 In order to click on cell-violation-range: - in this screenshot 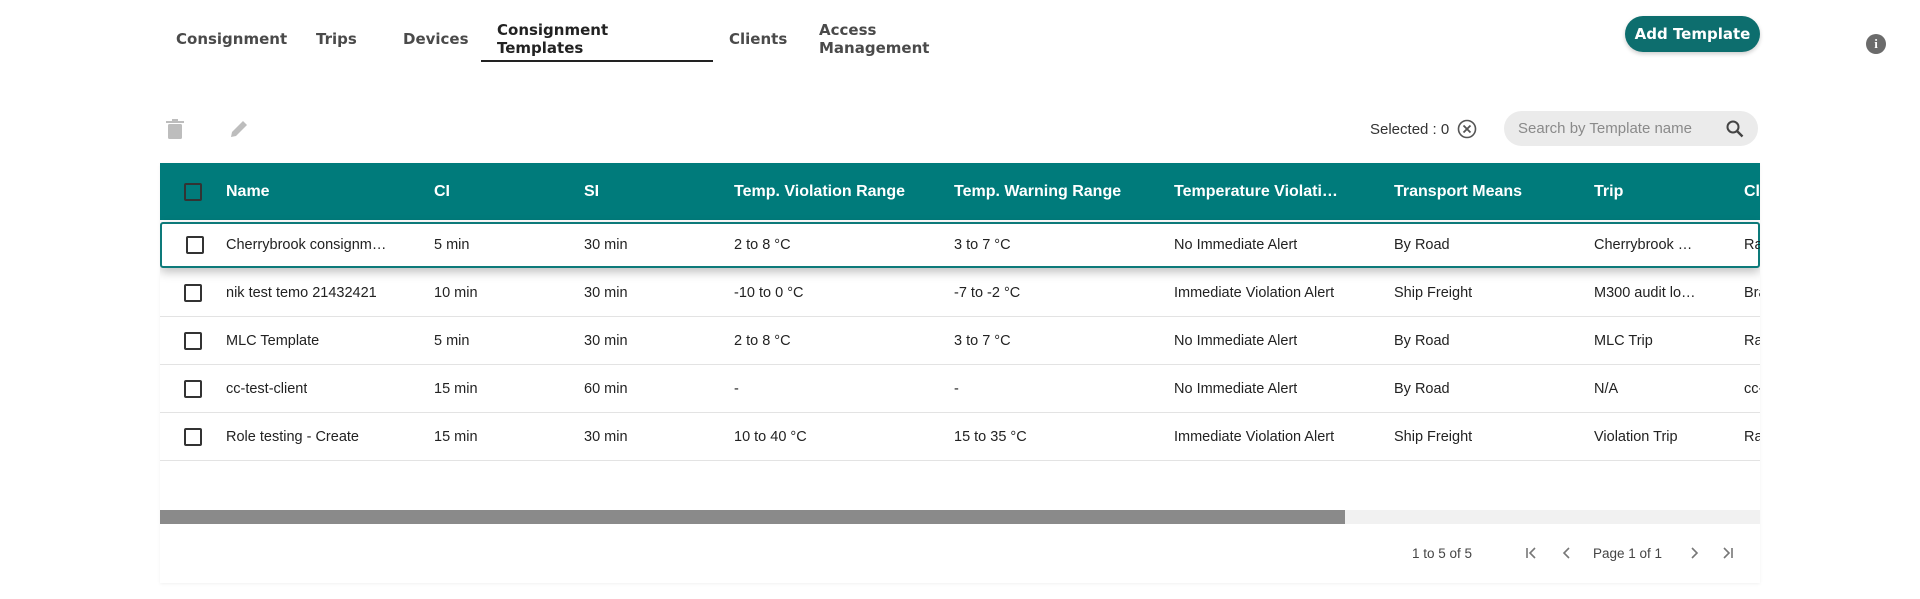, I will do `click(736, 388)`.